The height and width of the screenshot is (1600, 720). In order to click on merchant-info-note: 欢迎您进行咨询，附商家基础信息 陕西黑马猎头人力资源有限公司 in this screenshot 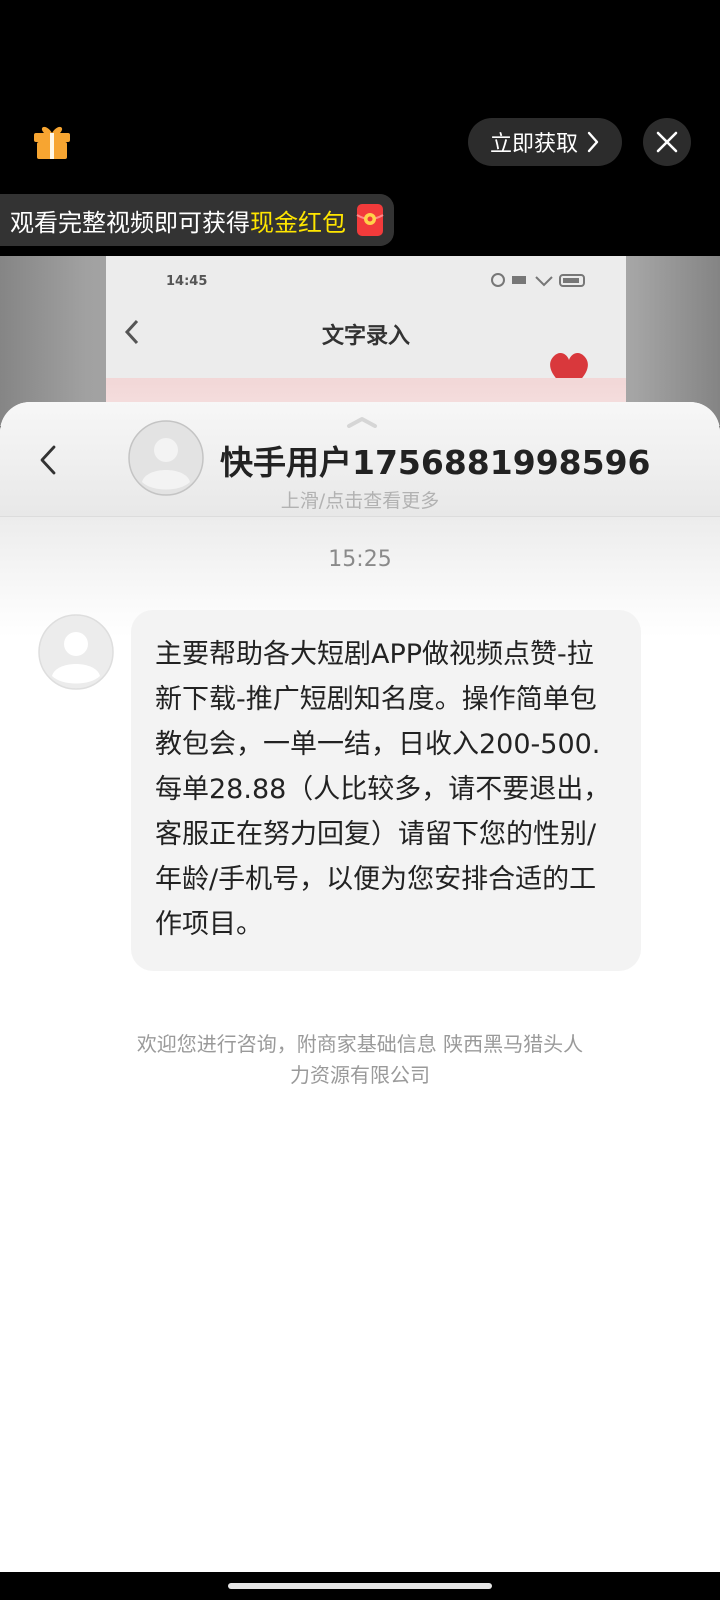, I will do `click(360, 1059)`.